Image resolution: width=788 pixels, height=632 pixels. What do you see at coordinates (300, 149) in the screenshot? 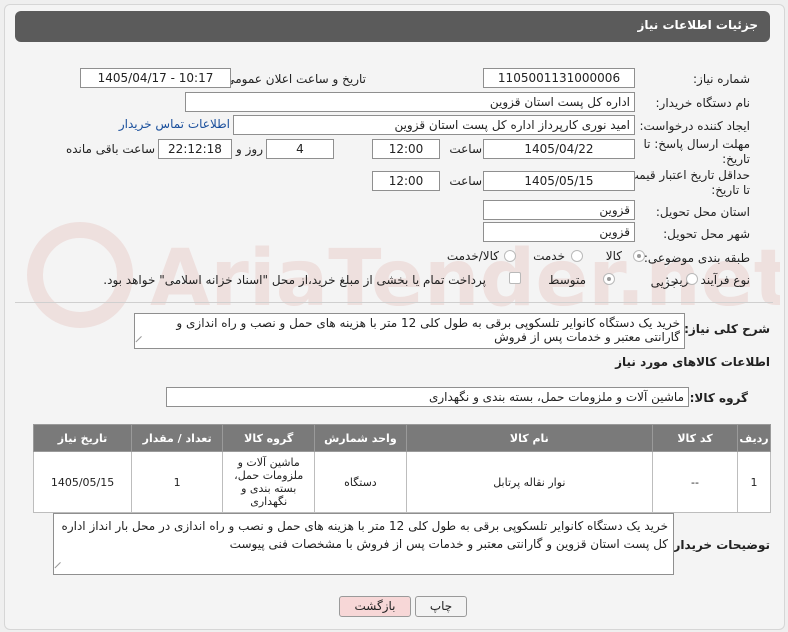
I see `days-count-field: 4` at bounding box center [300, 149].